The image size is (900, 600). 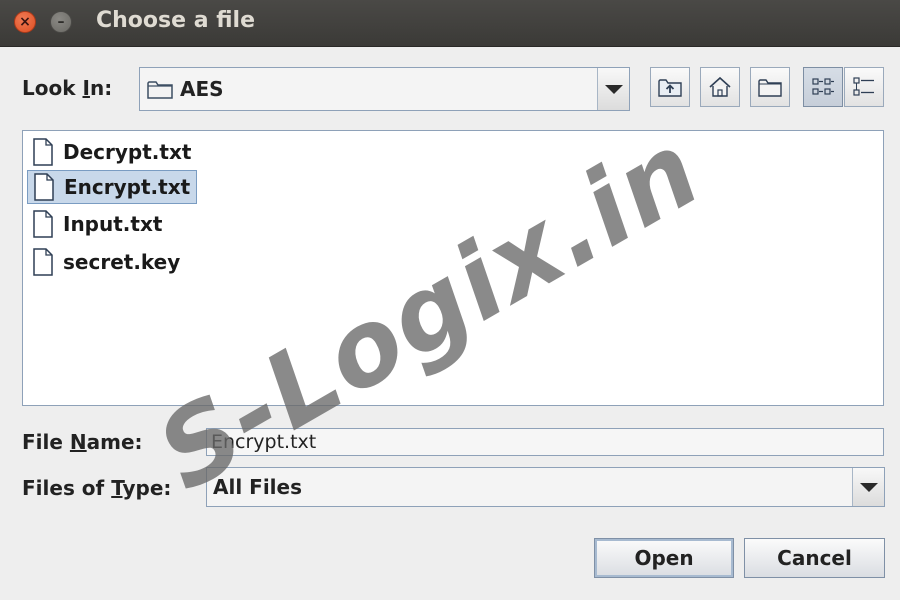 I want to click on new-folder-icon, so click(x=770, y=88).